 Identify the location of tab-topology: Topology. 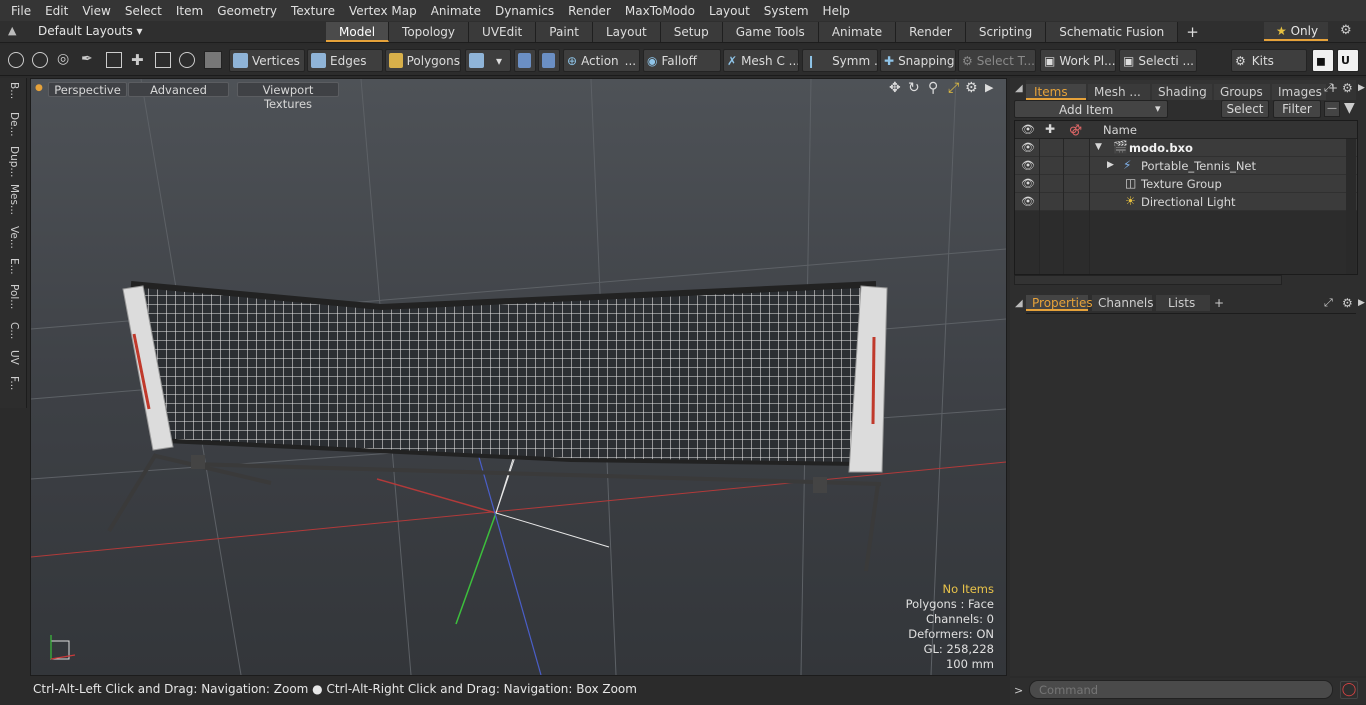
(429, 32).